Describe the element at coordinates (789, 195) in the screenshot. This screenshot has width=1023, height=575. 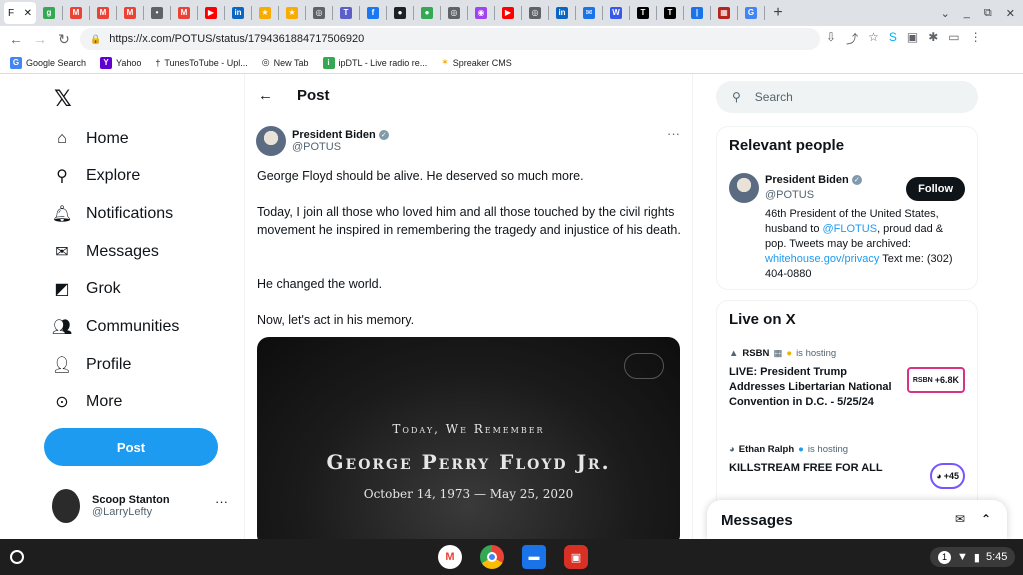
I see `relevant-handle: @POTUS` at that location.